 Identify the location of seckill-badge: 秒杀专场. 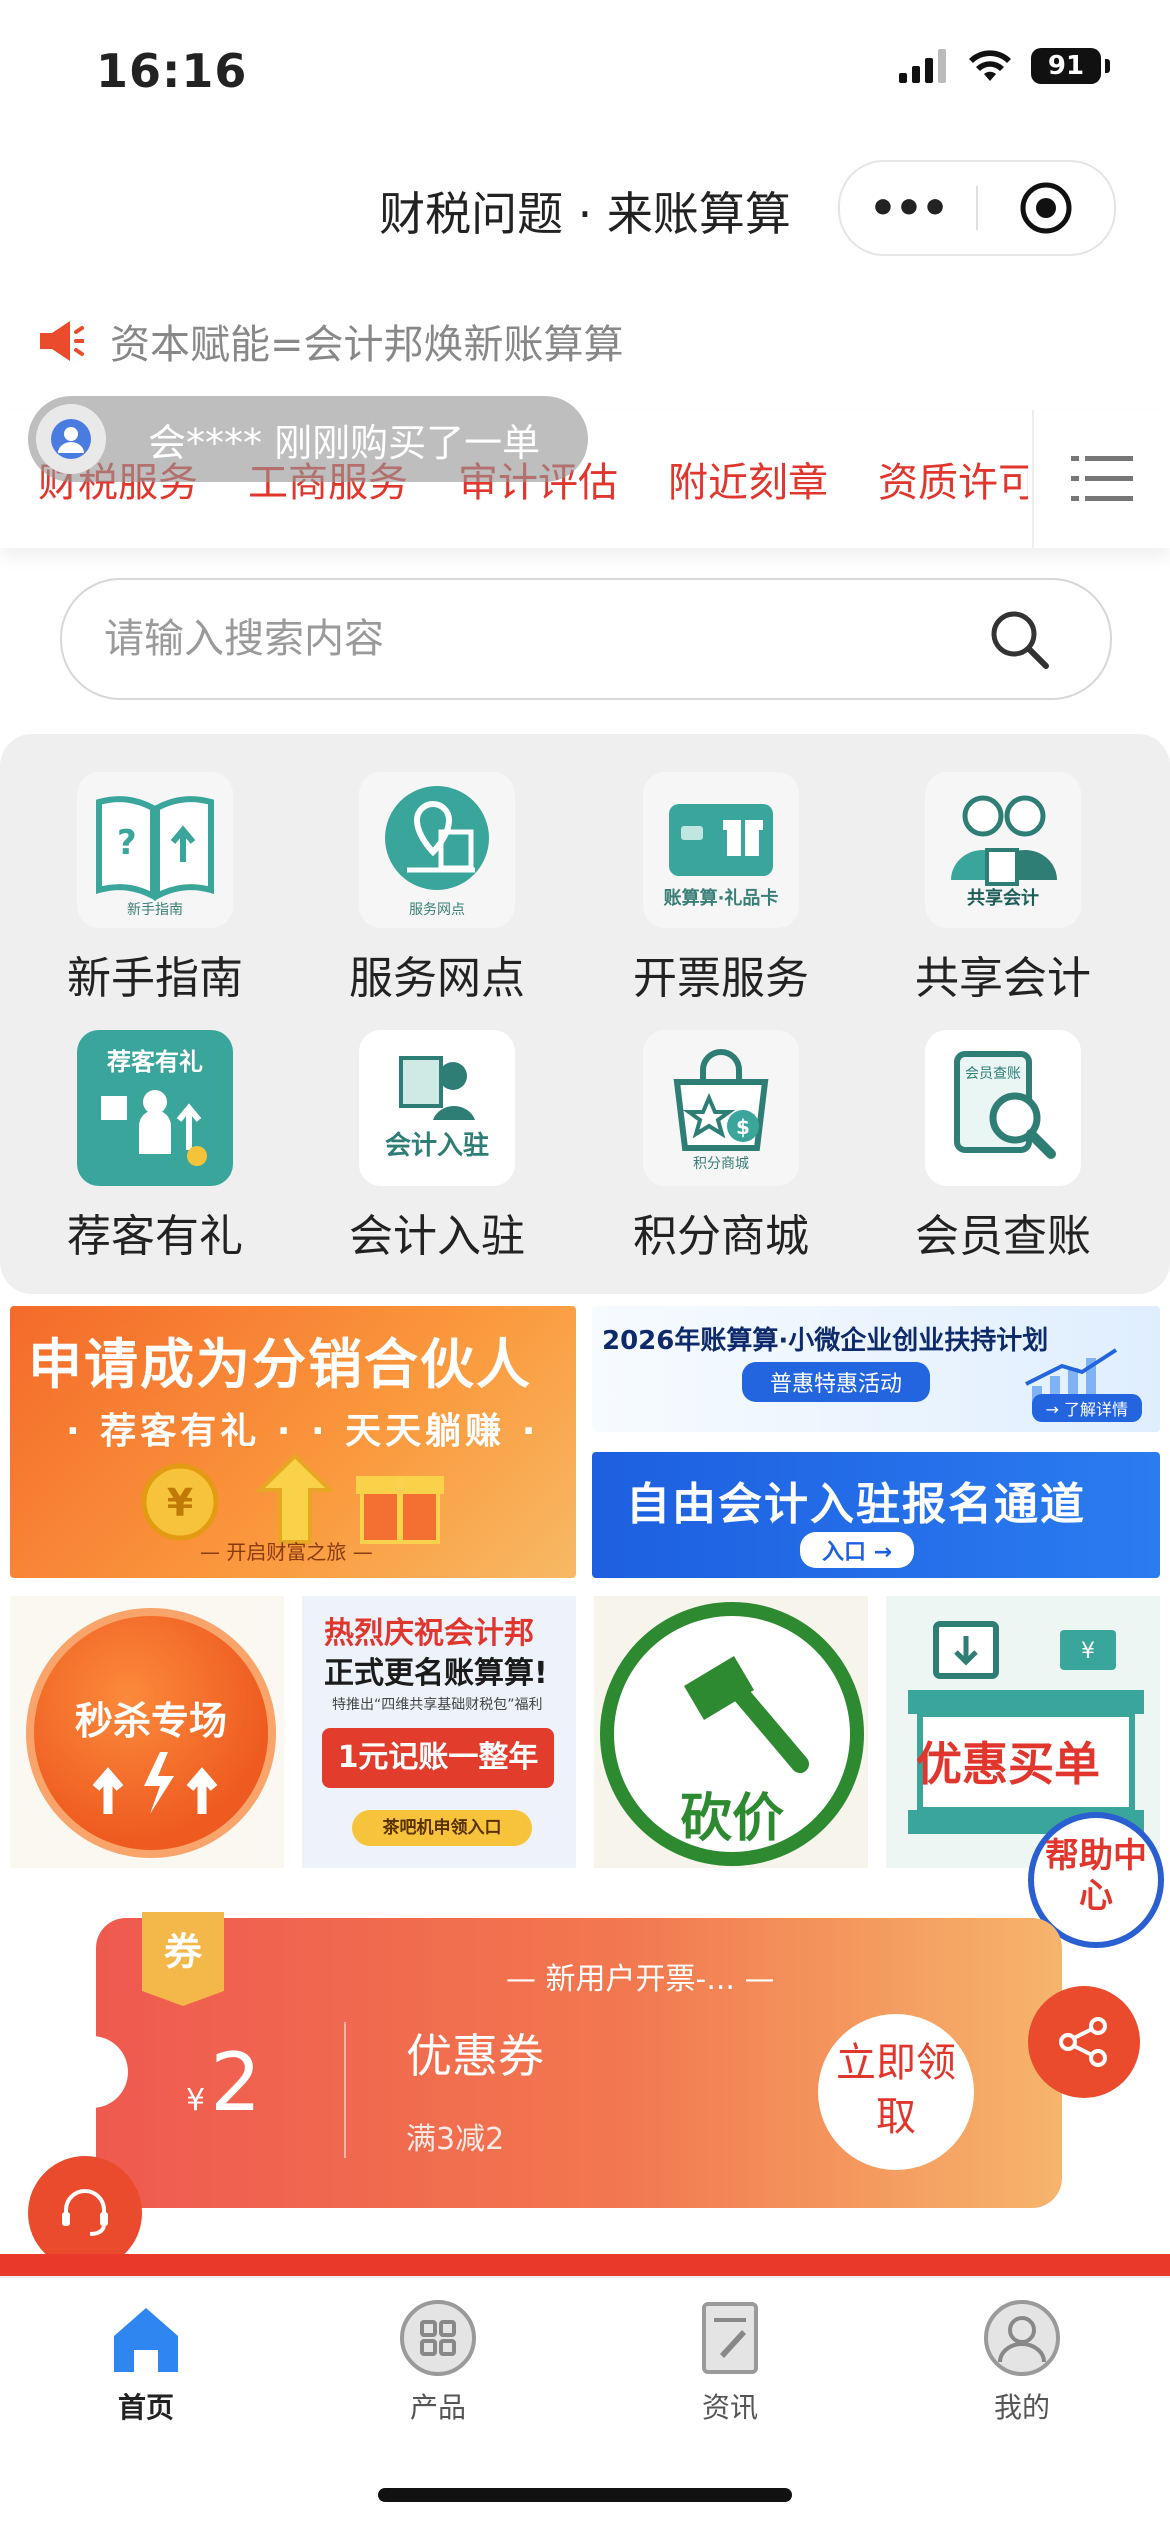
(151, 1733).